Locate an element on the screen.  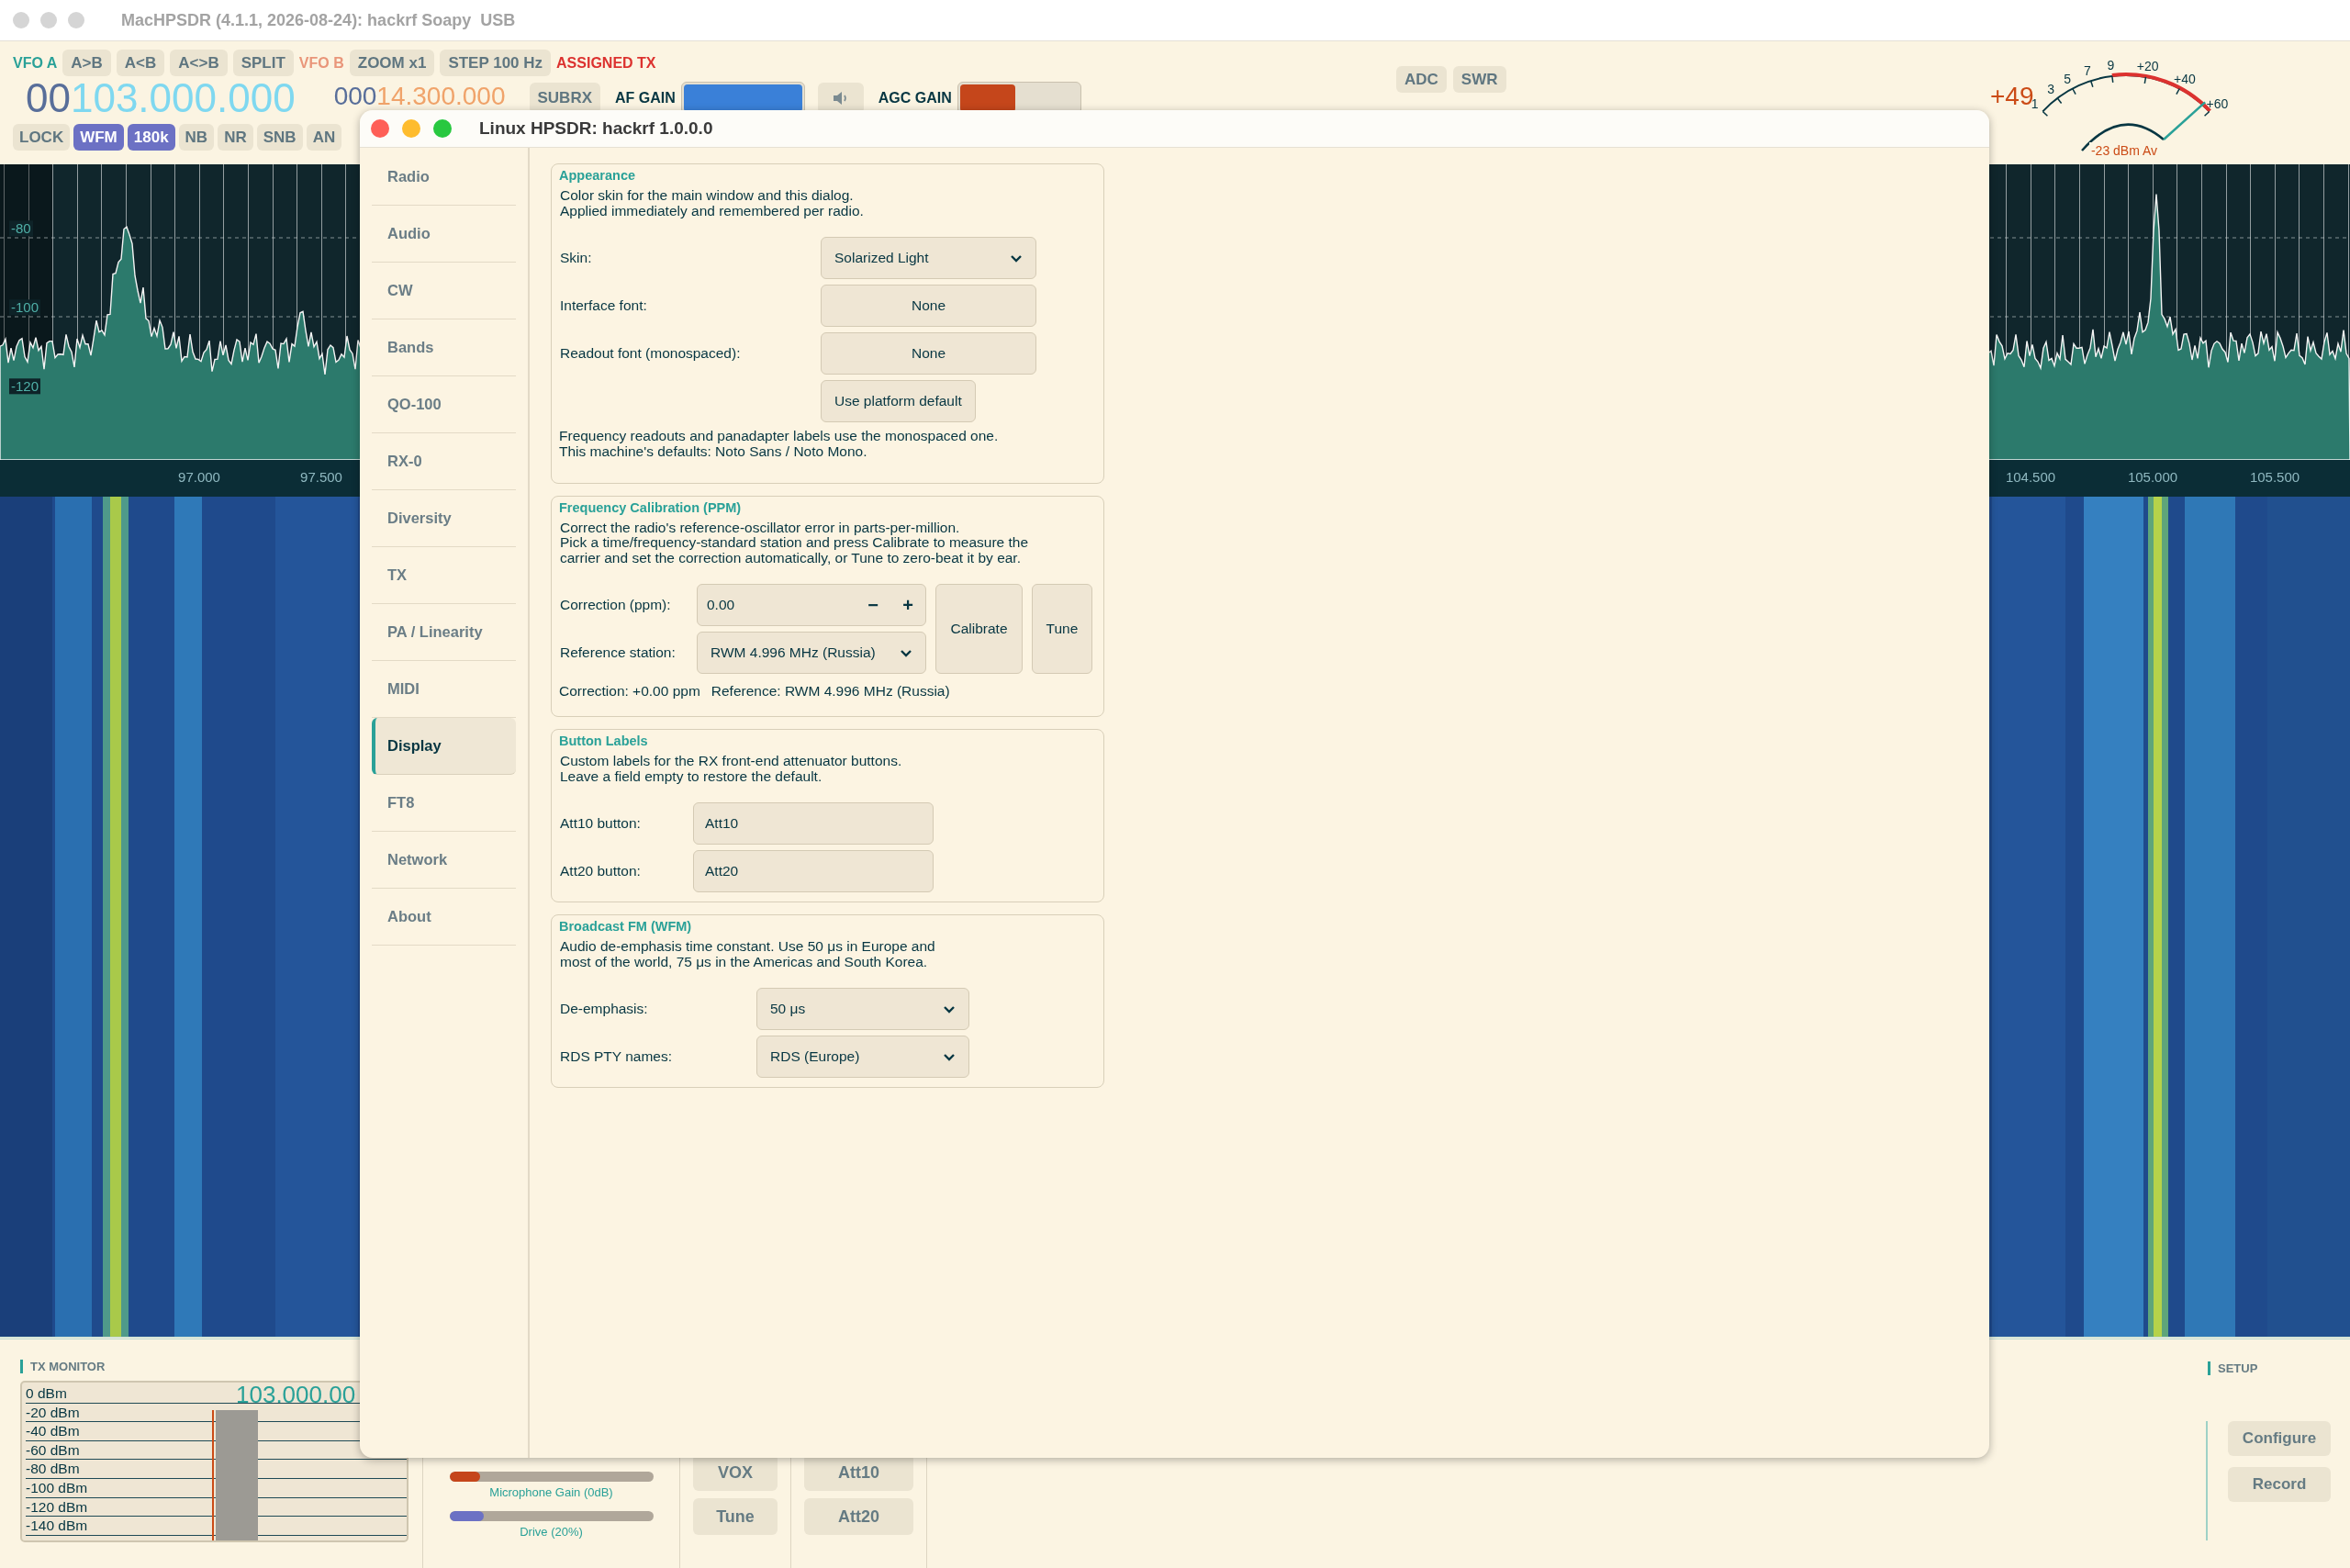
group-note: Frequency readouts and panadapter labels use the monospaced one. This machine's defaults: Noto Sans / Noto Mono. is located at coordinates (779, 444).